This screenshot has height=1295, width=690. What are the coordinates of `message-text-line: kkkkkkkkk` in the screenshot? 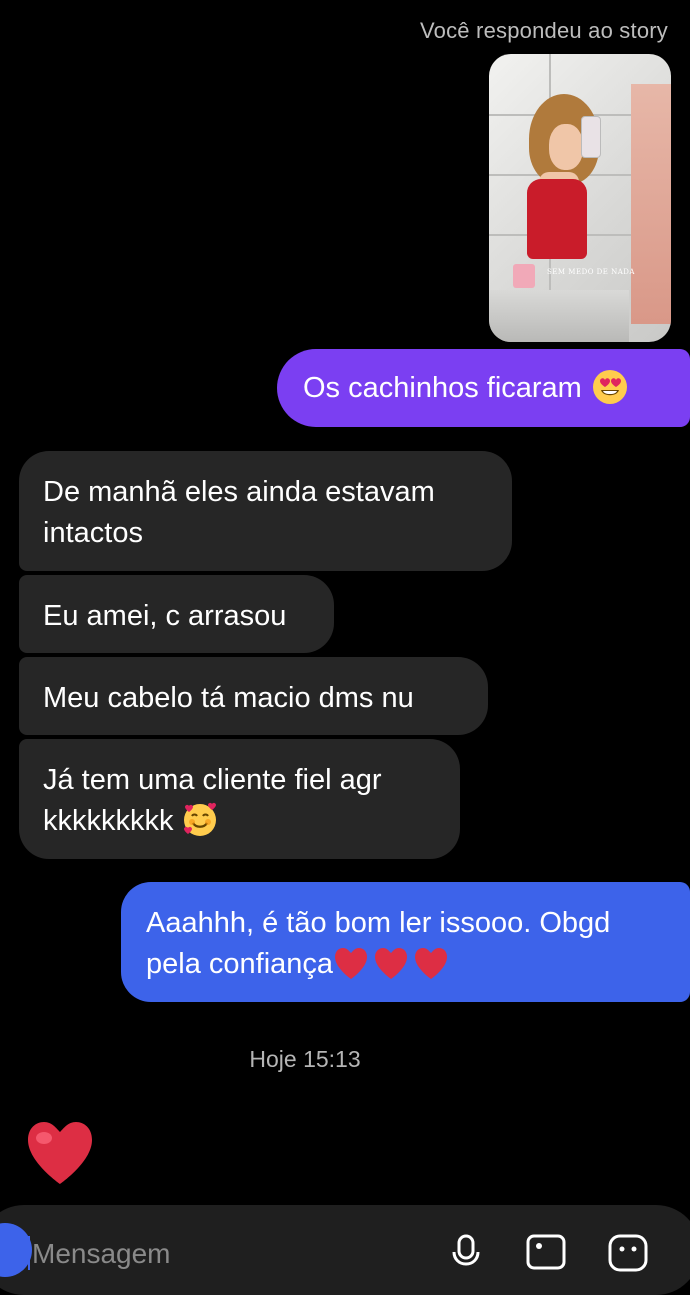 It's located at (108, 821).